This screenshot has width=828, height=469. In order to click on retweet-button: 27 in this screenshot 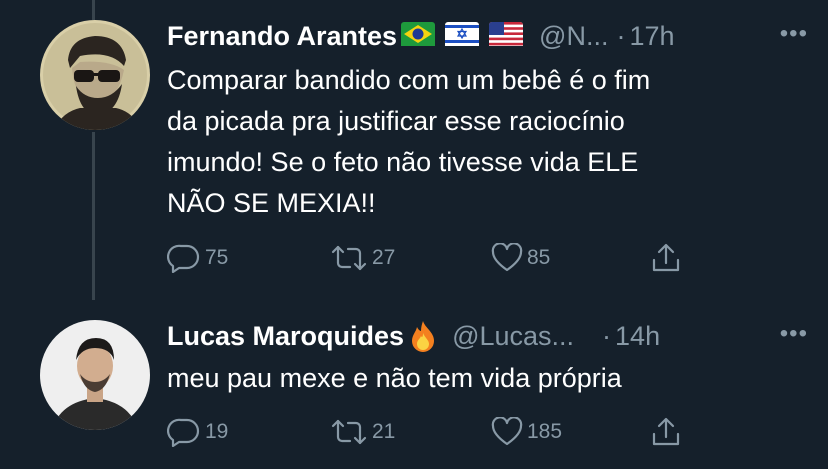, I will do `click(362, 258)`.